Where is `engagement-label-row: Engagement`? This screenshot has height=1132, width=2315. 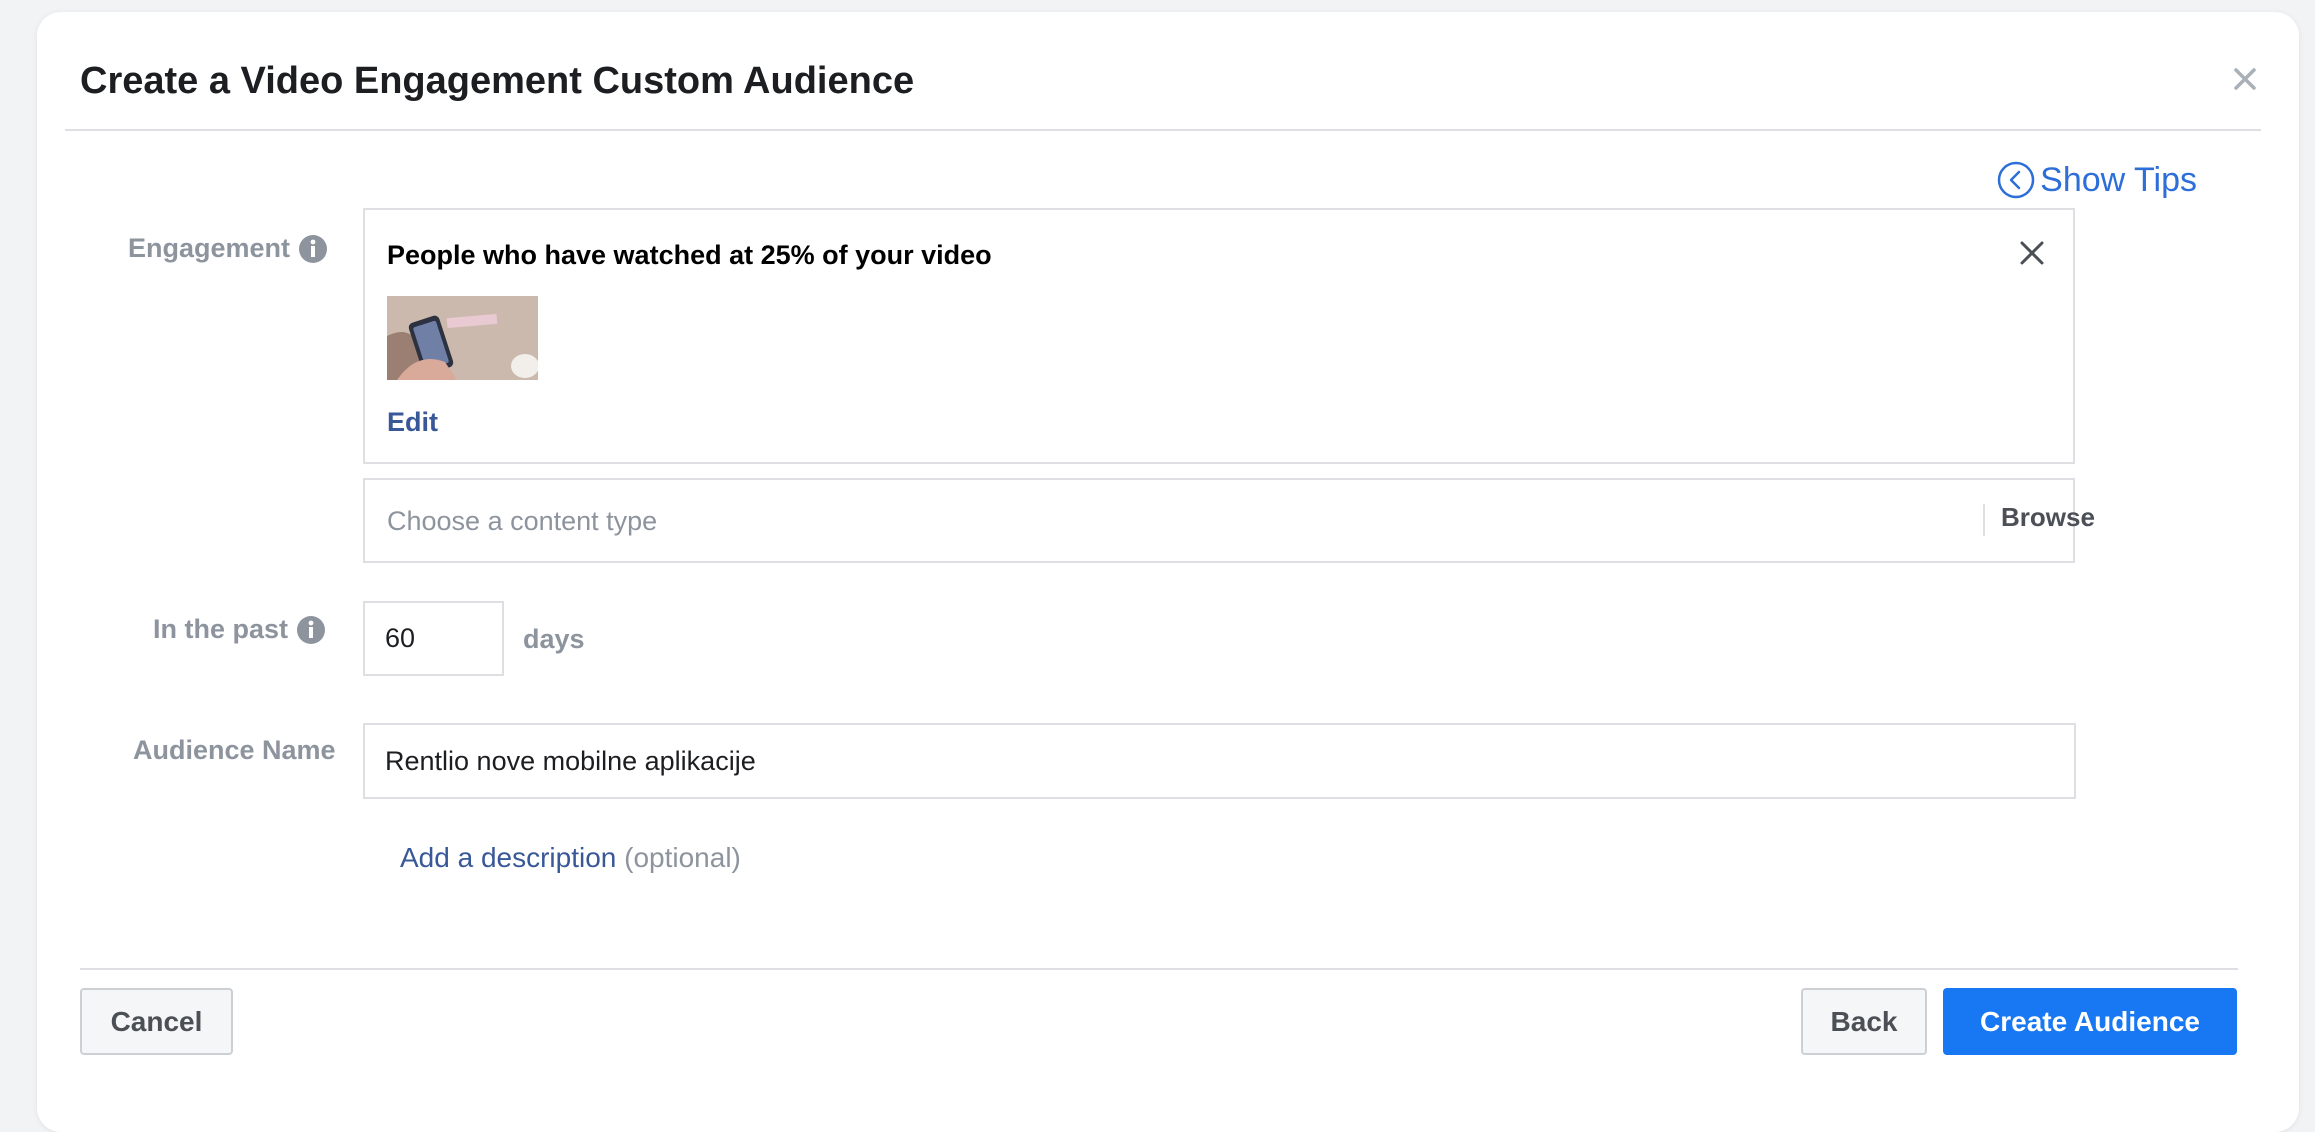 engagement-label-row: Engagement is located at coordinates (228, 248).